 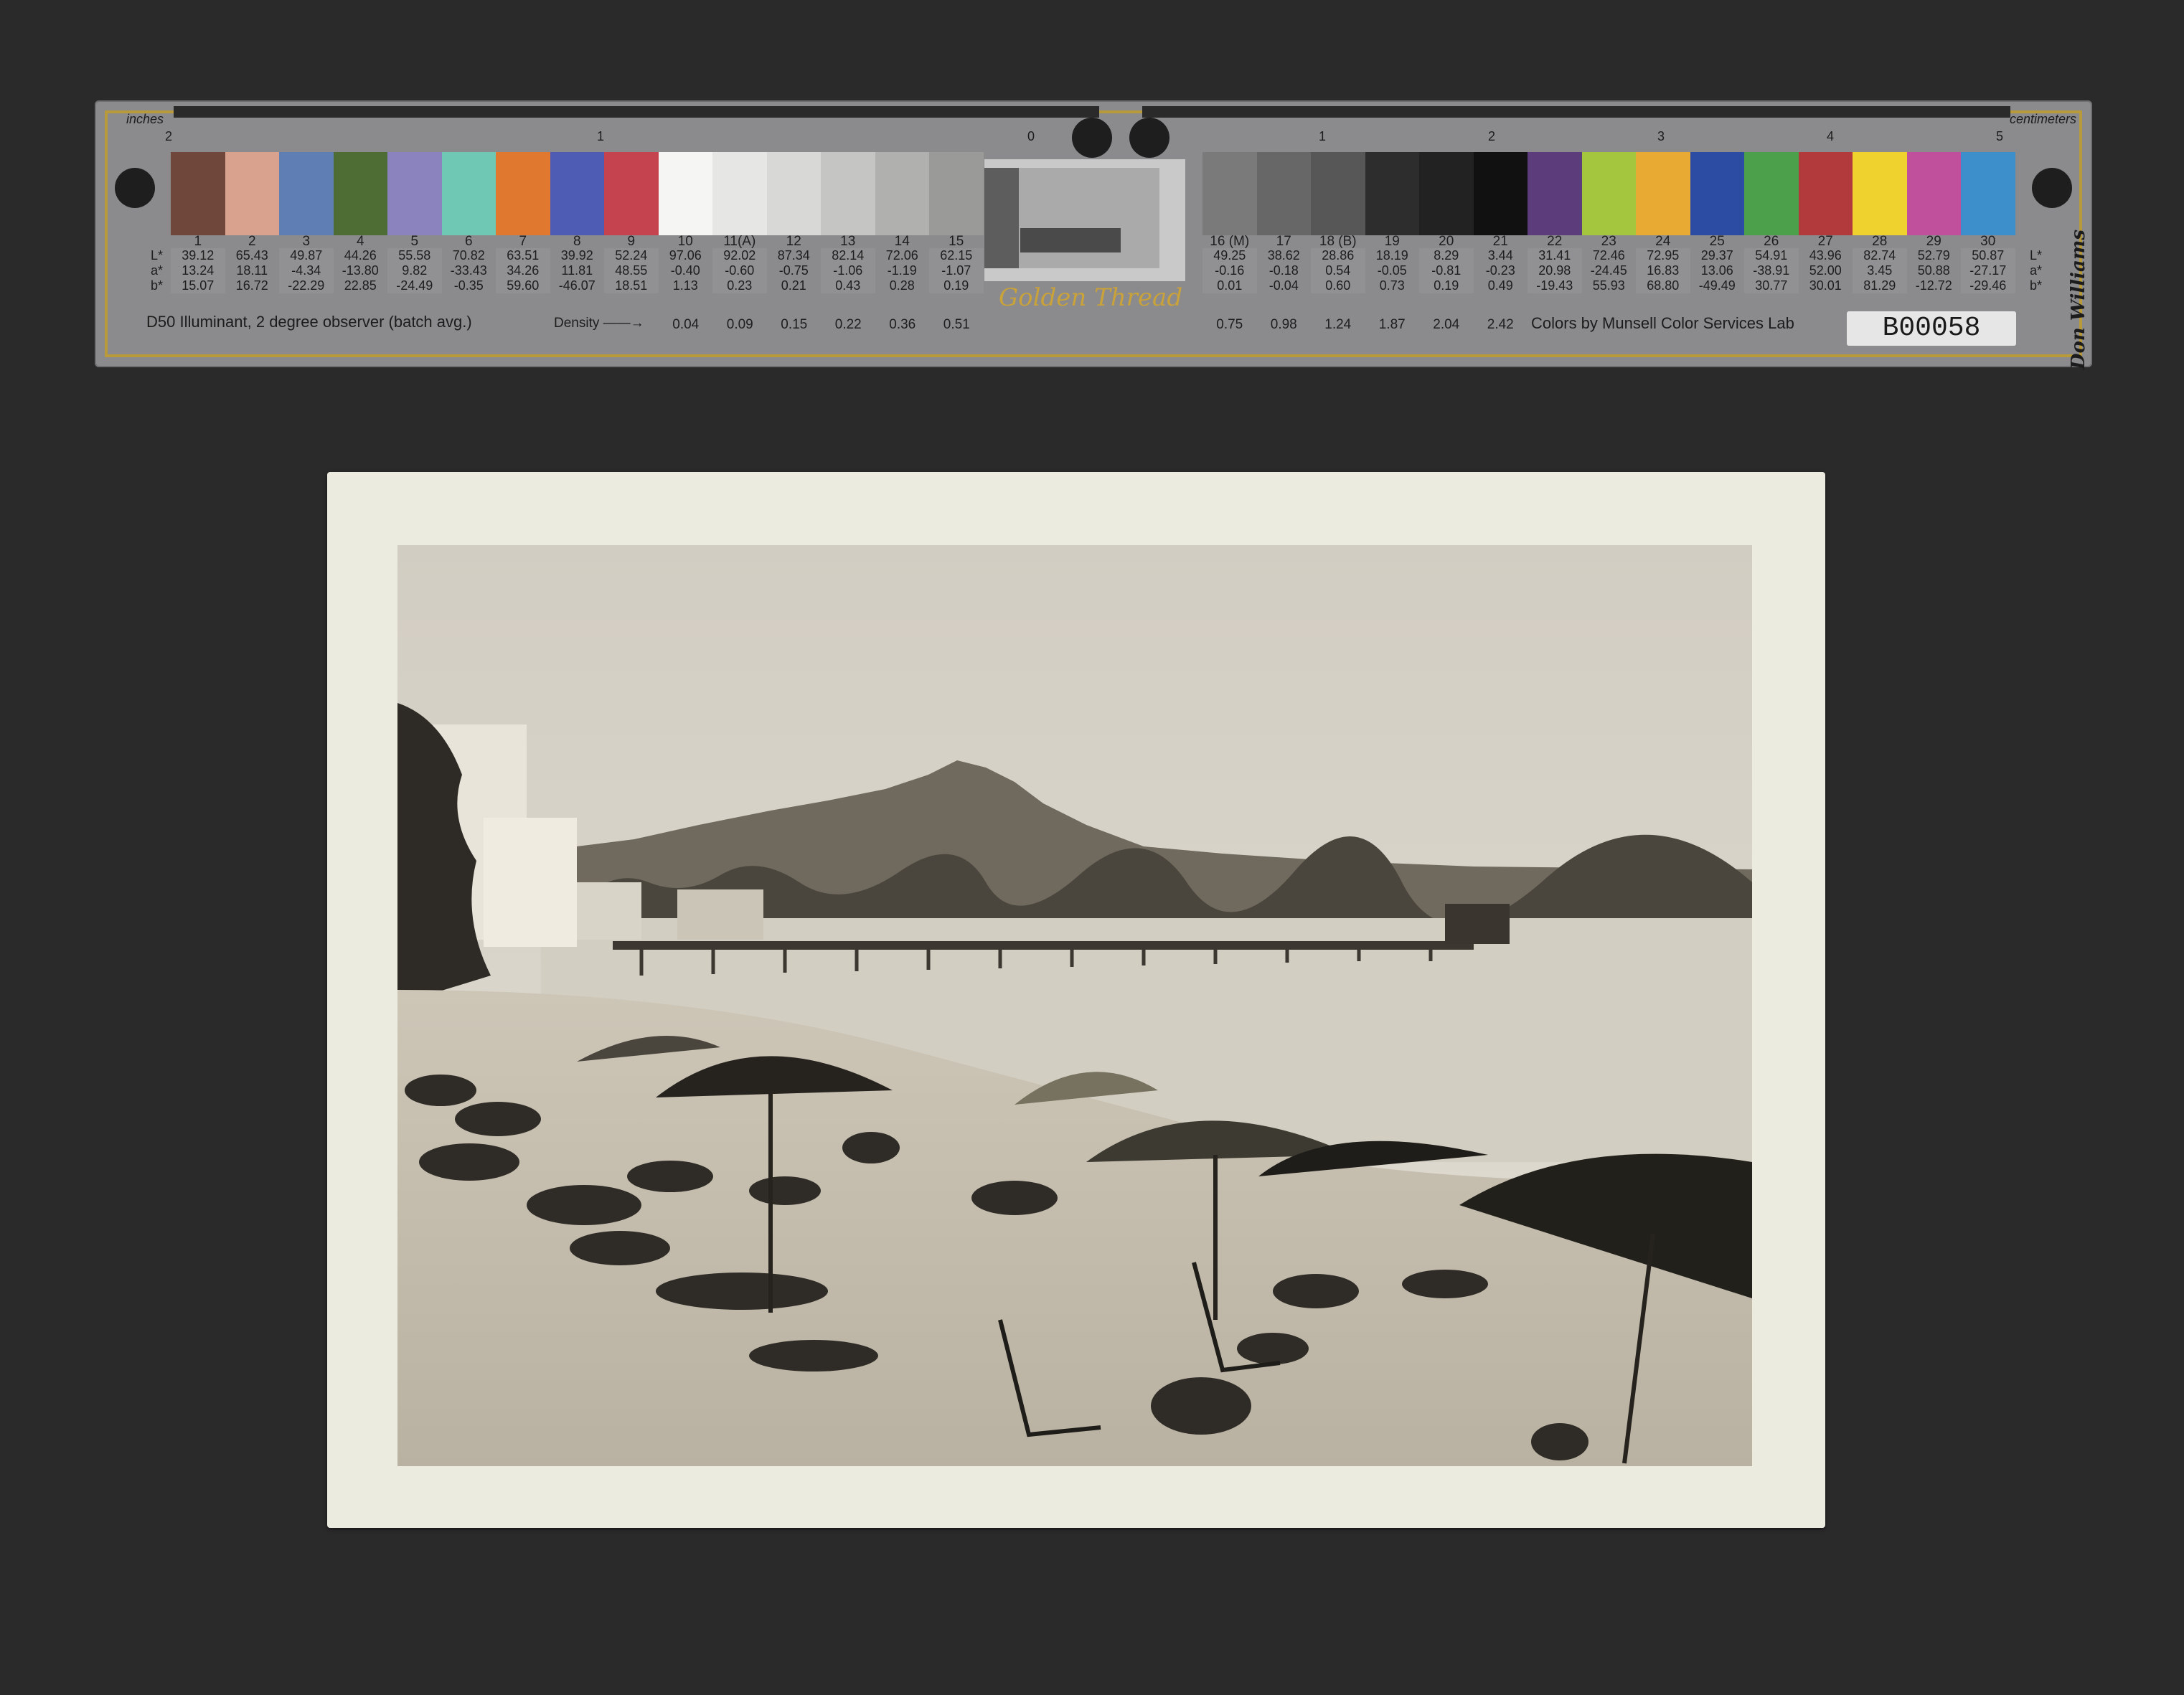 What do you see at coordinates (794, 324) in the screenshot?
I see `density-value: 0.15` at bounding box center [794, 324].